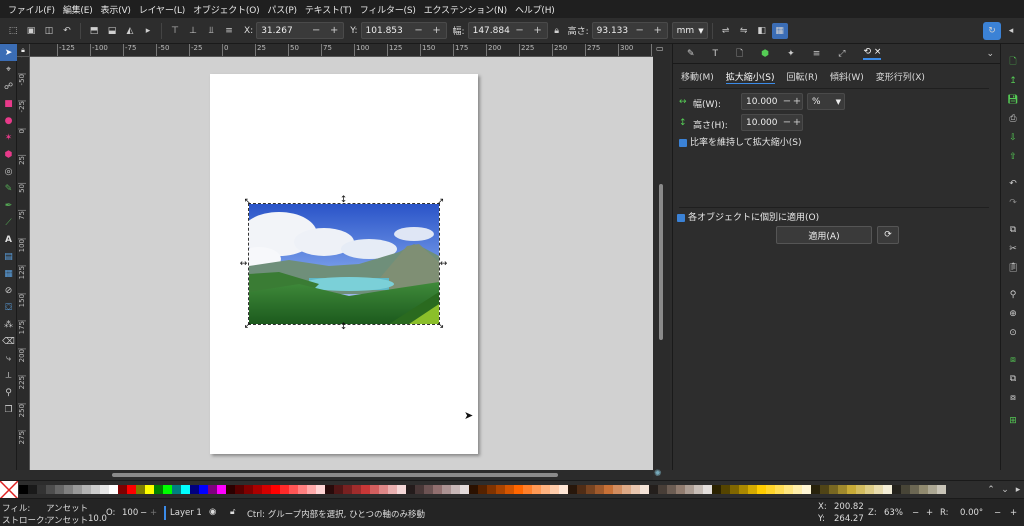 Image resolution: width=1024 pixels, height=526 pixels. I want to click on tab-move: 移動(M), so click(697, 77).